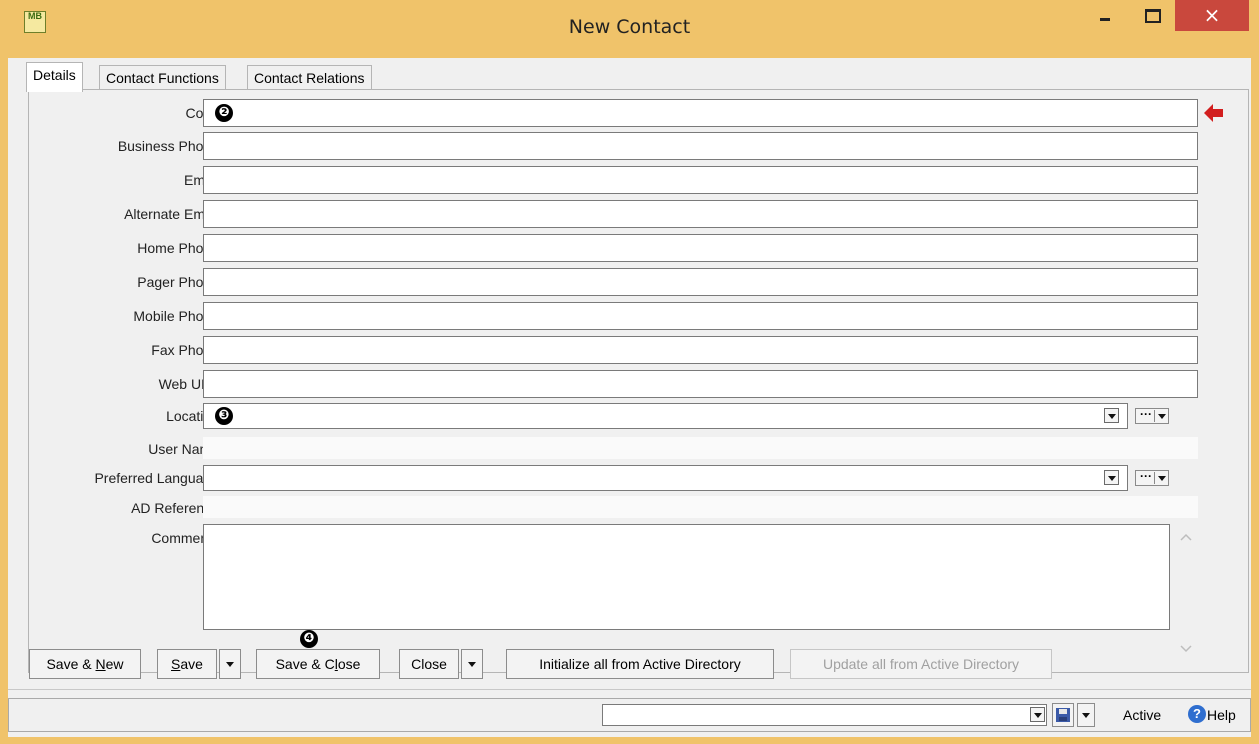 Image resolution: width=1259 pixels, height=744 pixels. I want to click on status-bar: Active ? Help, so click(629, 713).